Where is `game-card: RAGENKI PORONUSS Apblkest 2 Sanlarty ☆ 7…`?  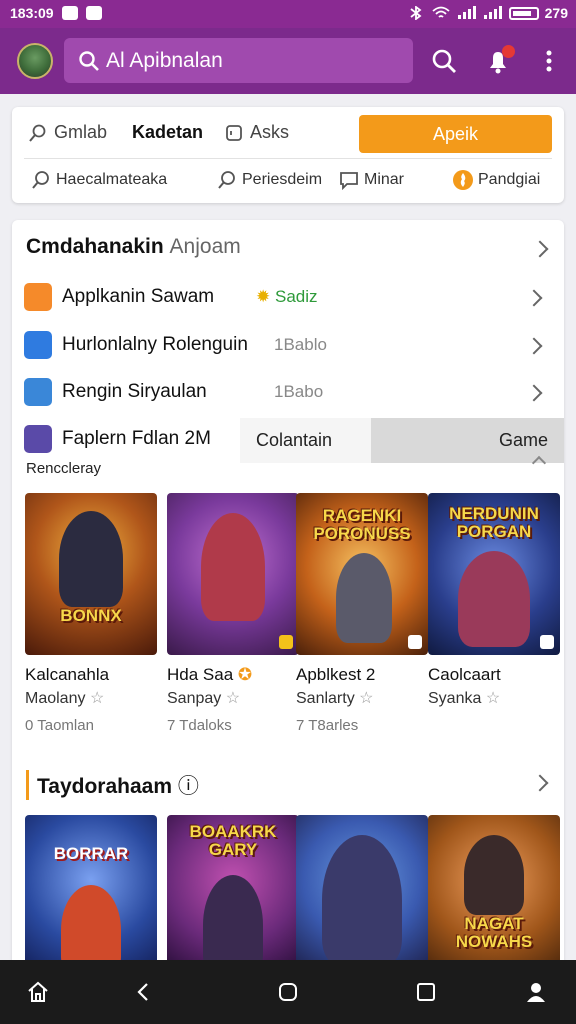
game-card: RAGENKI PORONUSS Apblkest 2 Sanlarty ☆ 7… is located at coordinates (362, 613).